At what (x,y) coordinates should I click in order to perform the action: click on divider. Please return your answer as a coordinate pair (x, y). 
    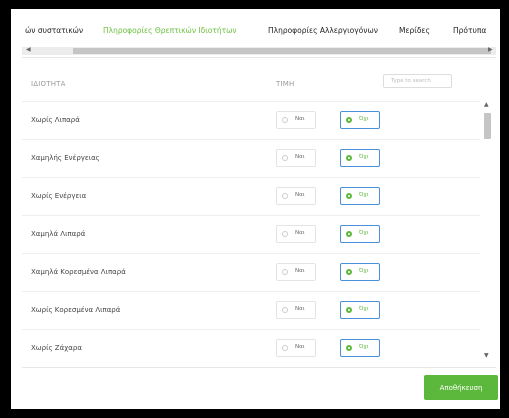
    Looking at the image, I should click on (259, 57).